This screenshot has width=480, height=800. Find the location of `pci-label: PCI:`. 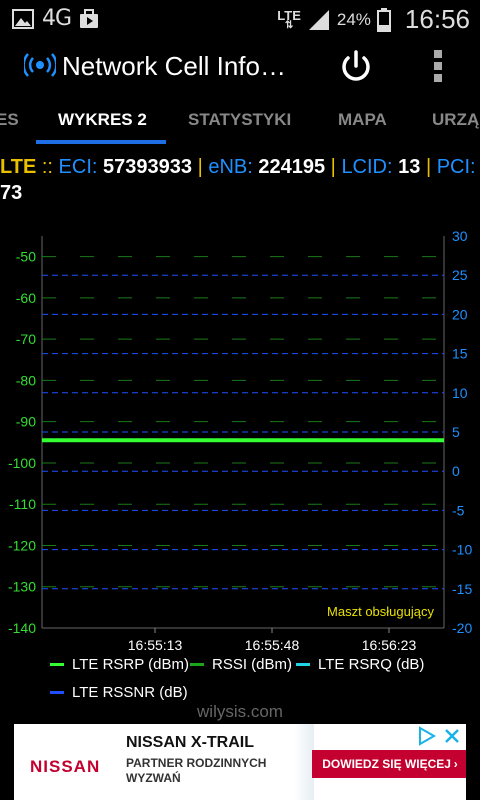

pci-label: PCI: is located at coordinates (456, 167).